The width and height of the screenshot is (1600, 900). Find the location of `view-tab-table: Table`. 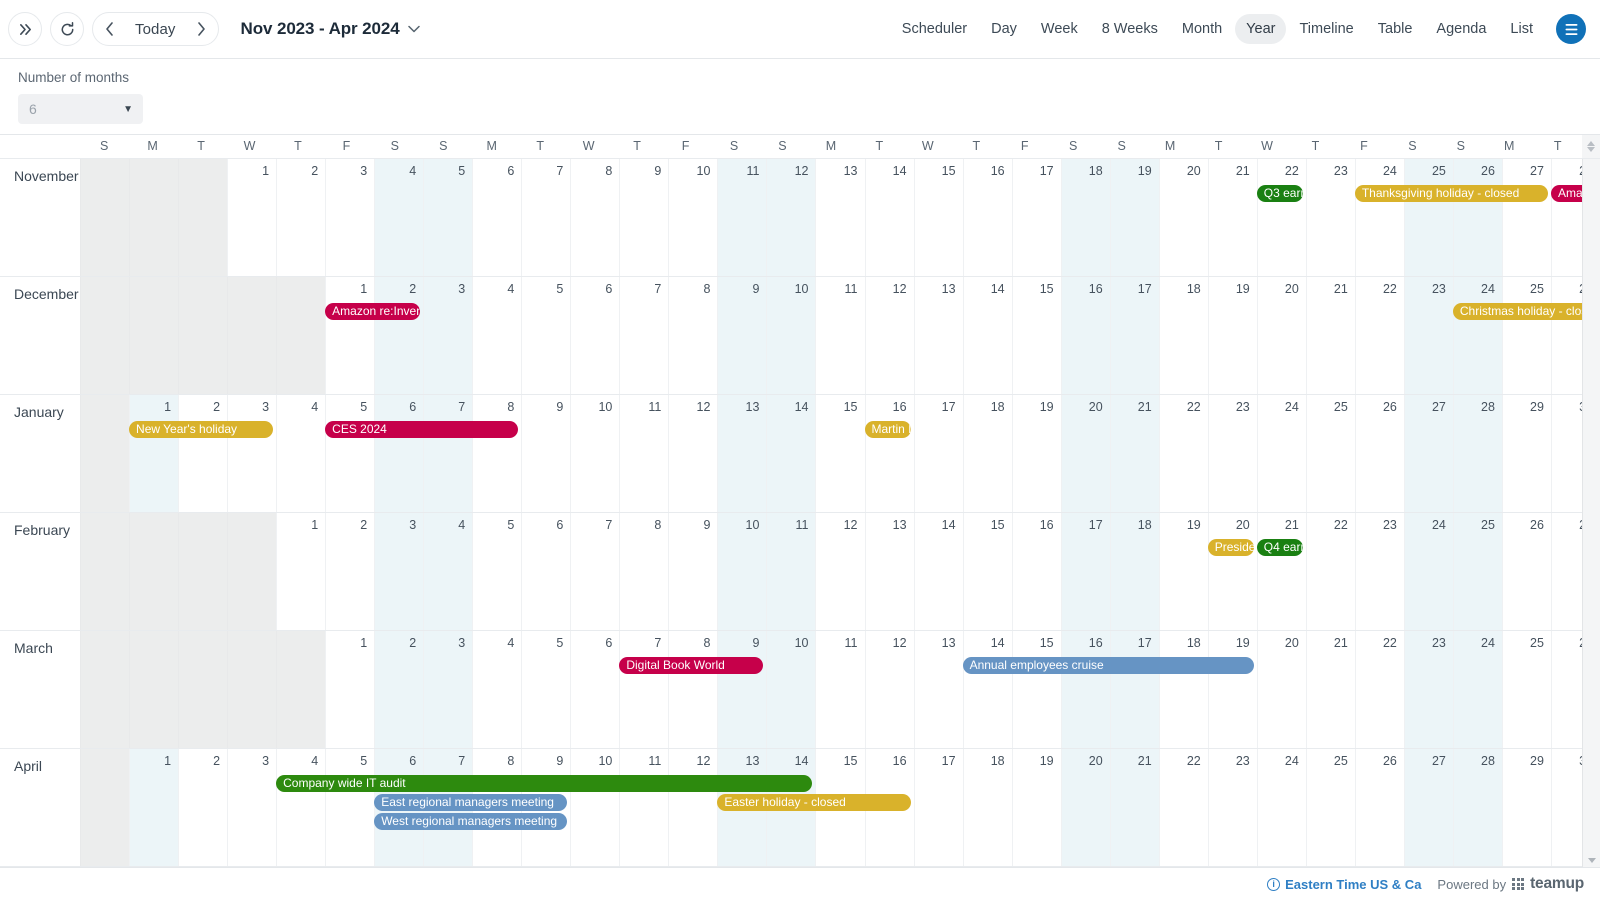

view-tab-table: Table is located at coordinates (1395, 29).